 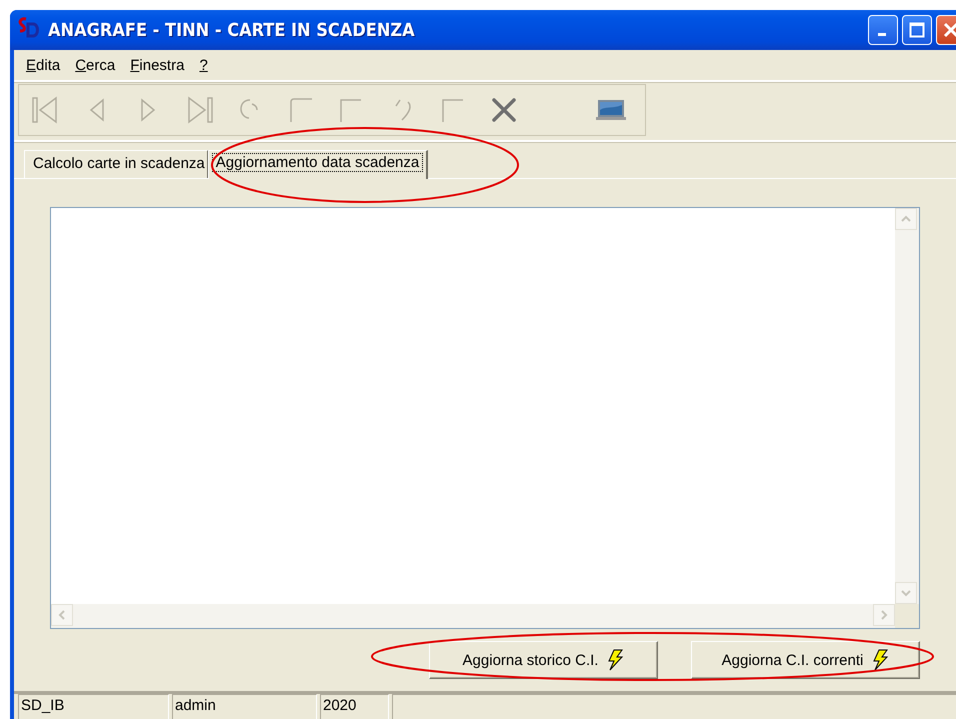 I want to click on close-icon, so click(x=949, y=30).